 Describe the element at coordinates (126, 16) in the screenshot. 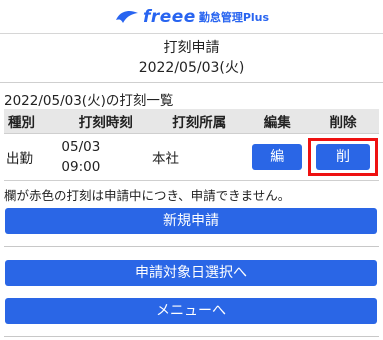

I see `bird-logo-icon` at that location.